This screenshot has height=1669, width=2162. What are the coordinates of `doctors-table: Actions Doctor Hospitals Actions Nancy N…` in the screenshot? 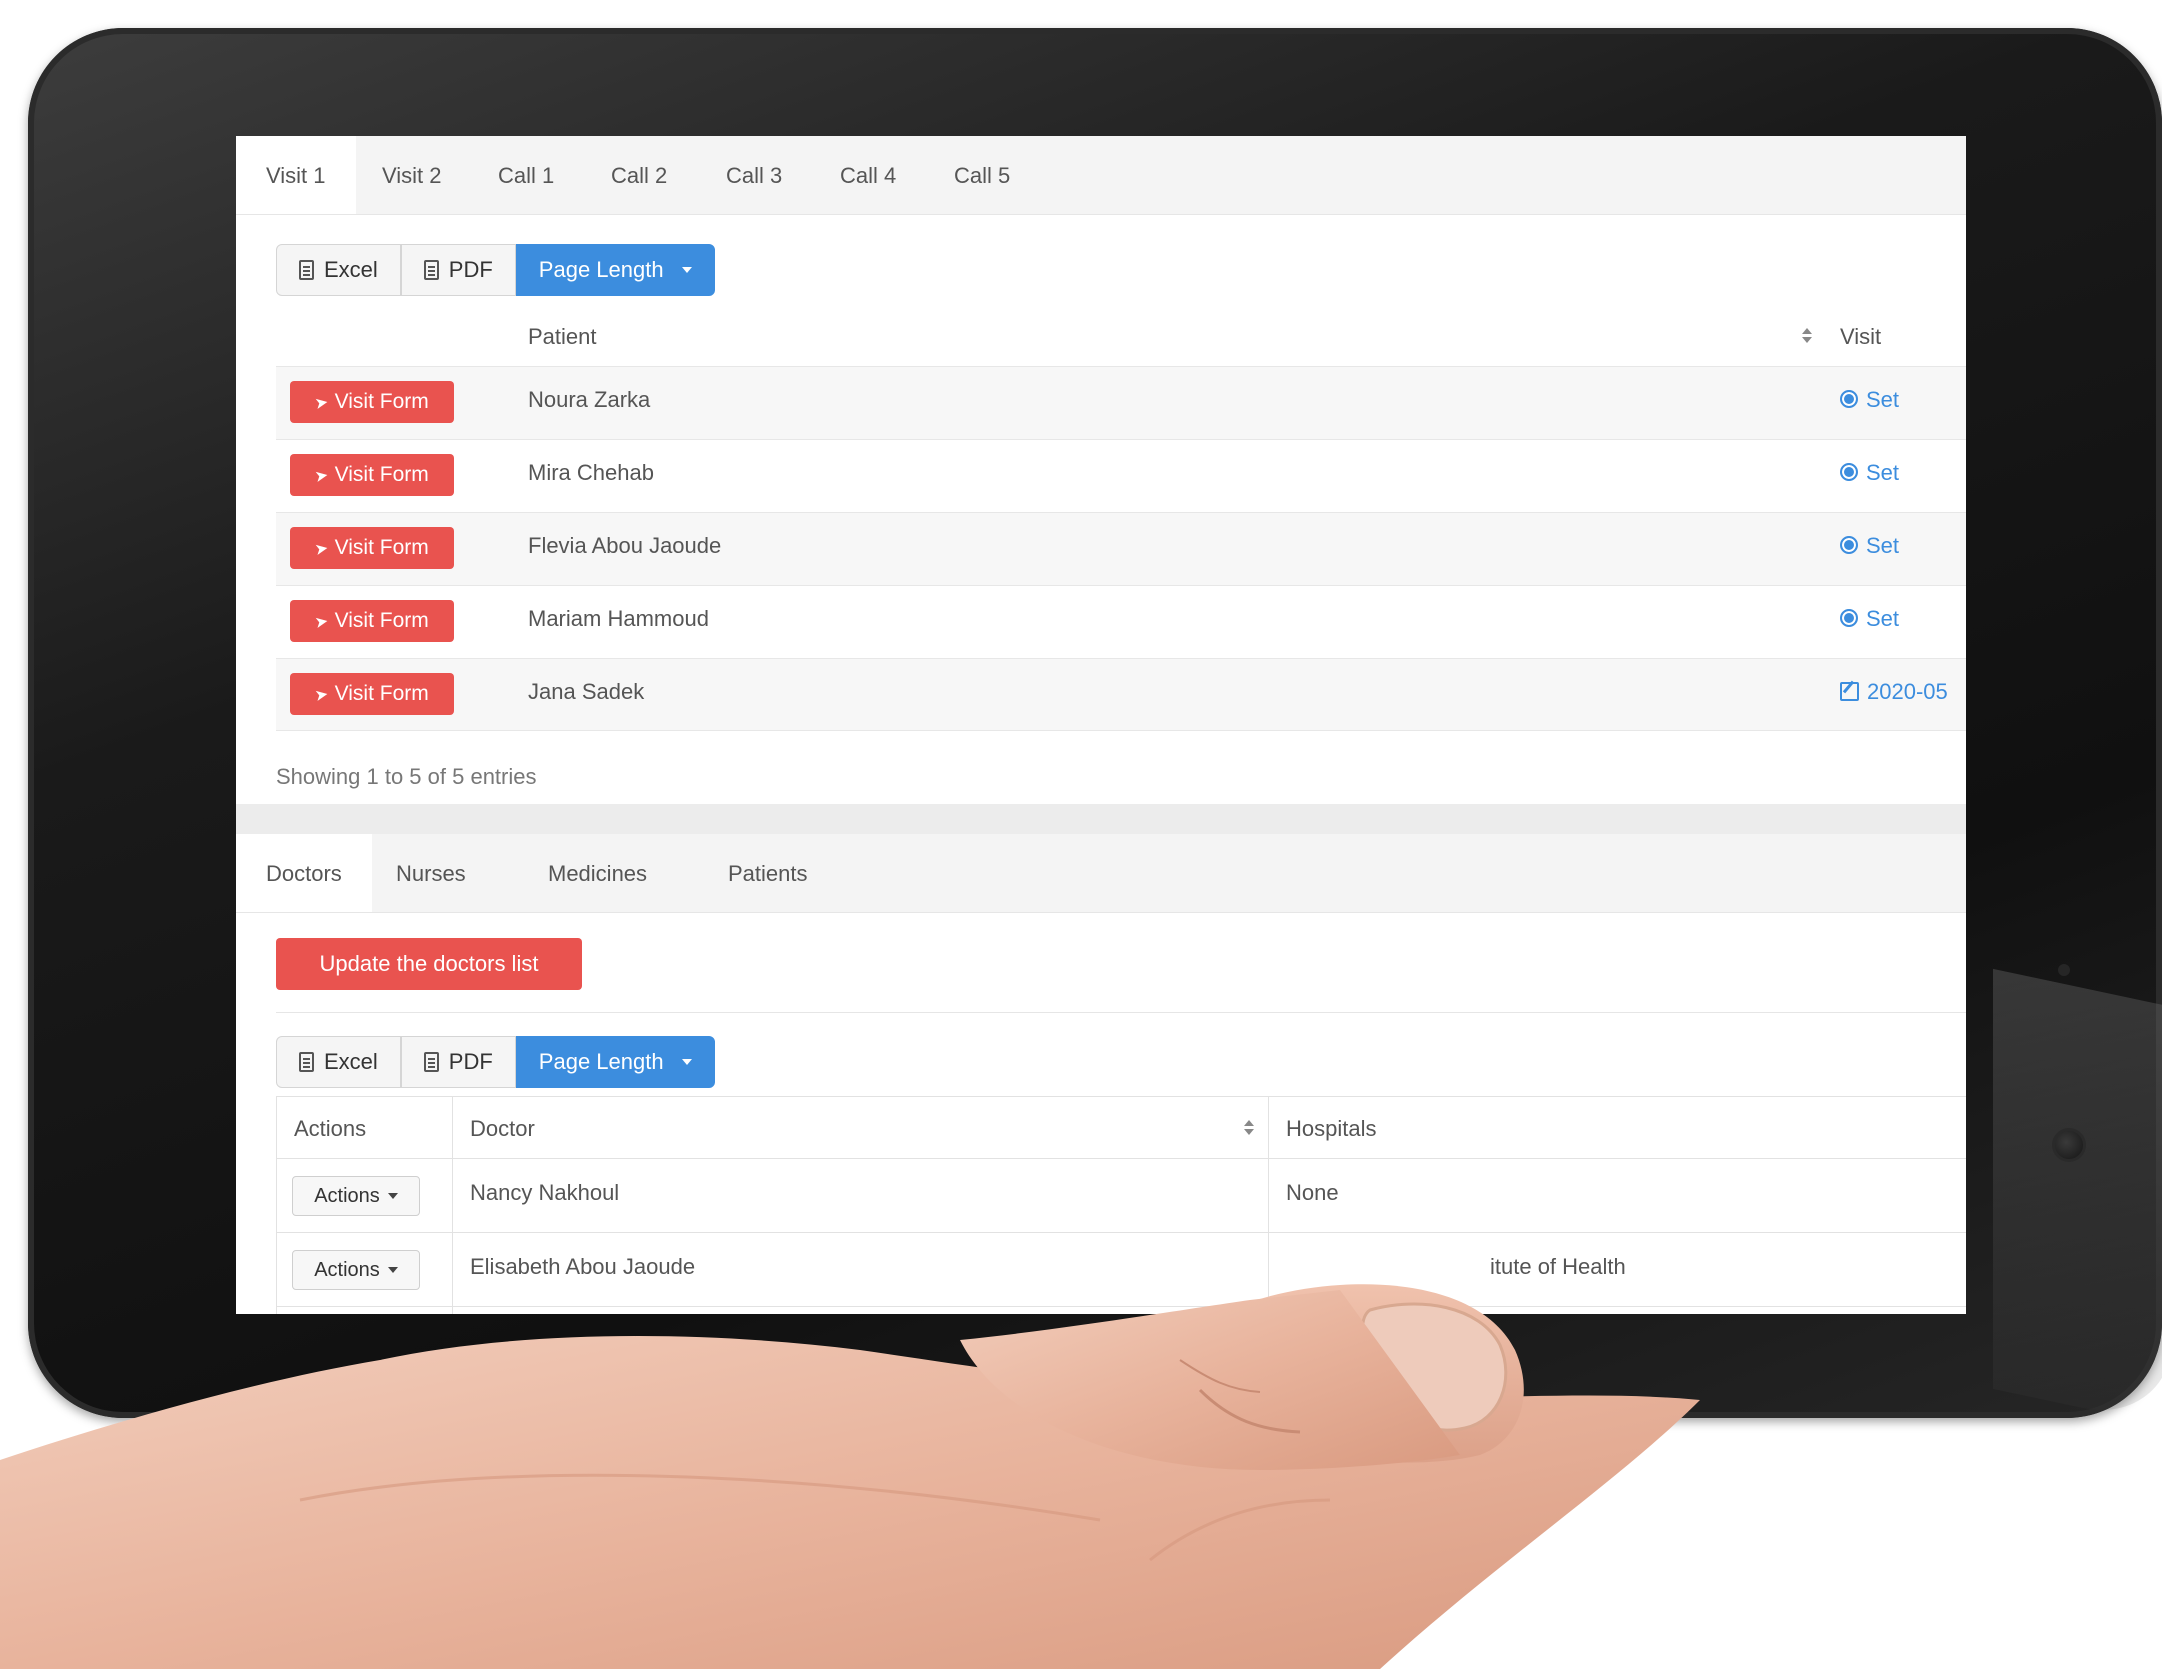 It's located at (1121, 1205).